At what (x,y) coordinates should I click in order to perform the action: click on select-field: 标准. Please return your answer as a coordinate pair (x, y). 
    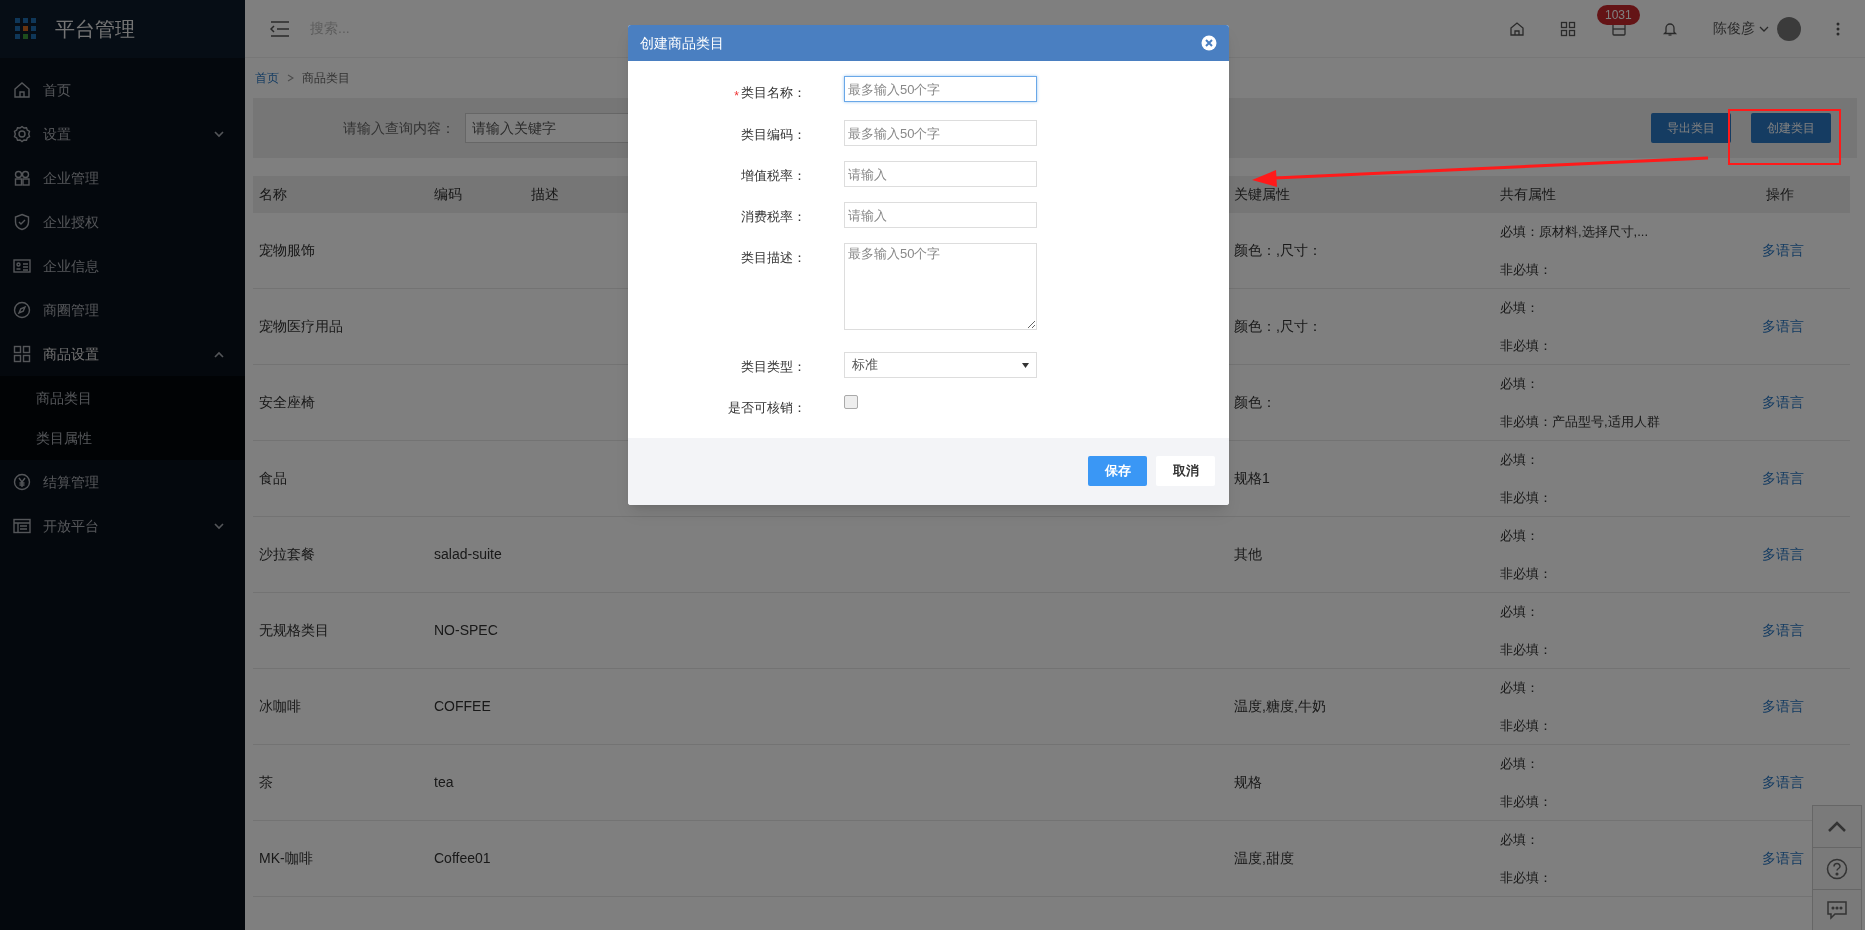
    Looking at the image, I should click on (940, 365).